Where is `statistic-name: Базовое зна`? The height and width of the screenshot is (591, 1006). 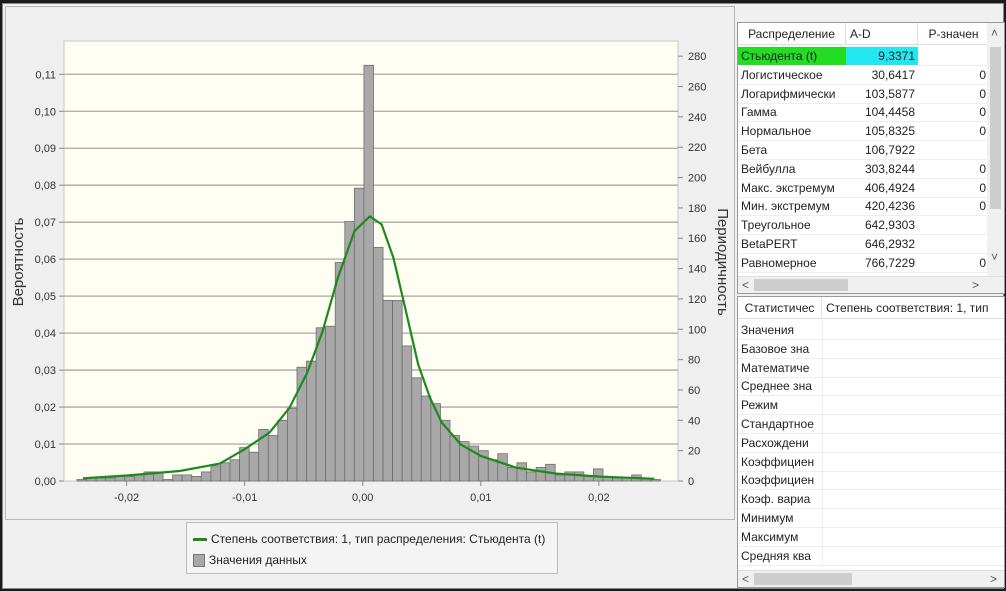
statistic-name: Базовое зна is located at coordinates (775, 348).